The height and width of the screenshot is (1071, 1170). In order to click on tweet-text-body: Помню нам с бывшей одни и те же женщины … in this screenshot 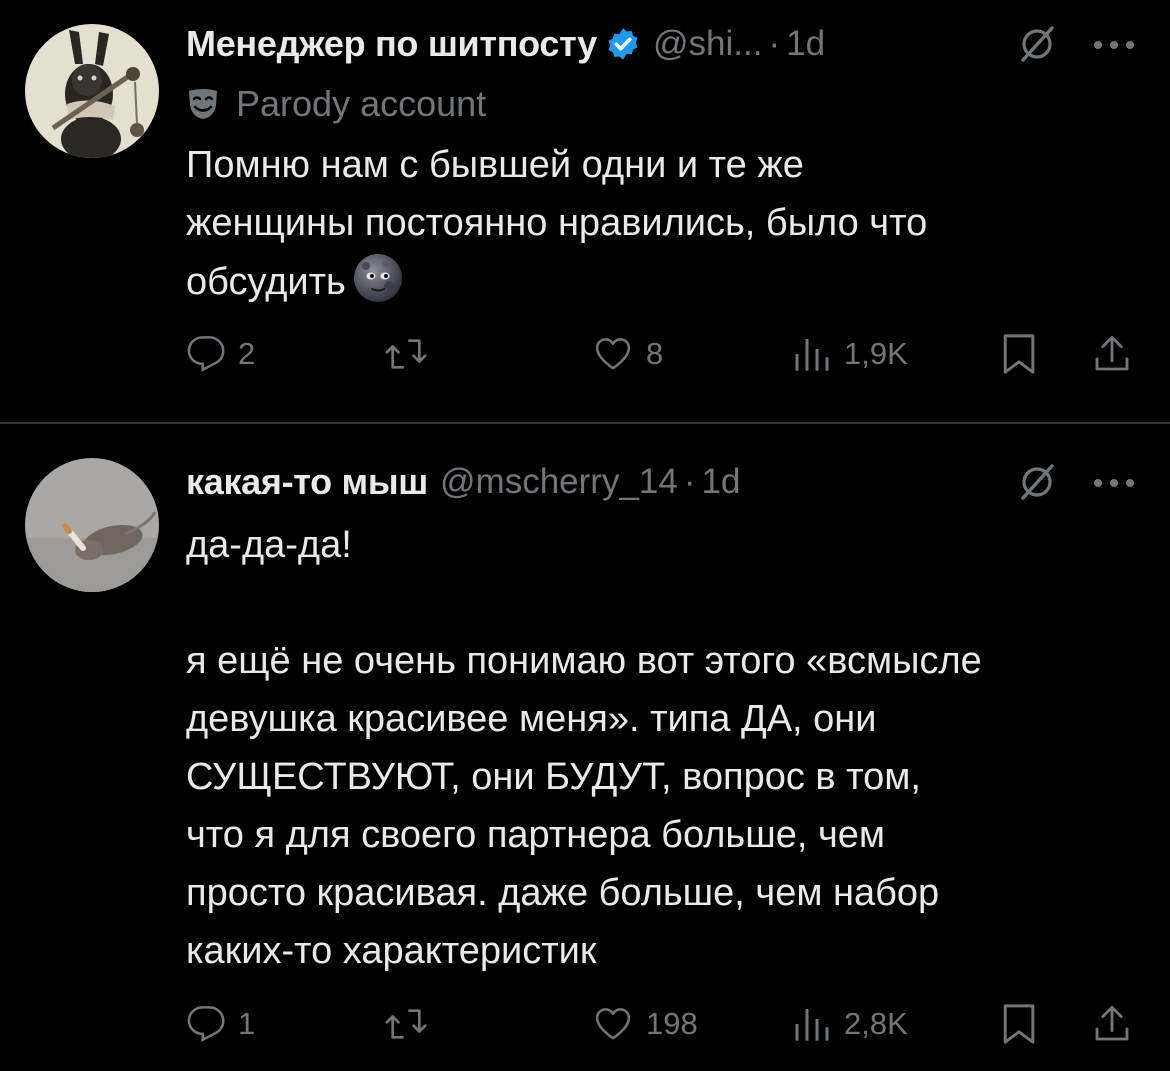, I will do `click(557, 223)`.